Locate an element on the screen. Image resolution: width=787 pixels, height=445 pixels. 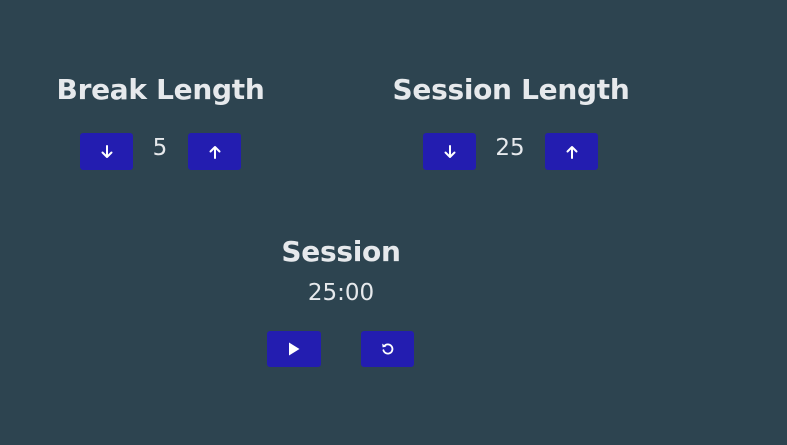
play-icon is located at coordinates (294, 349).